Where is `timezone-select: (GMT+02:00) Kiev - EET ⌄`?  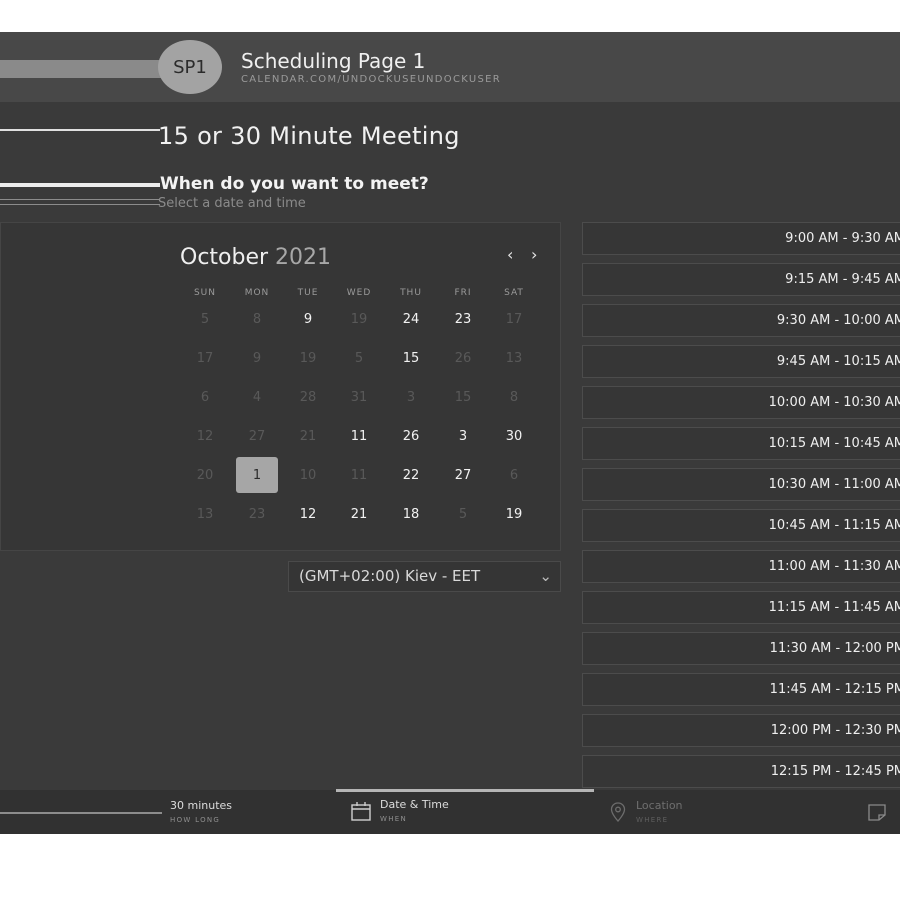
timezone-select: (GMT+02:00) Kiev - EET ⌄ is located at coordinates (424, 576).